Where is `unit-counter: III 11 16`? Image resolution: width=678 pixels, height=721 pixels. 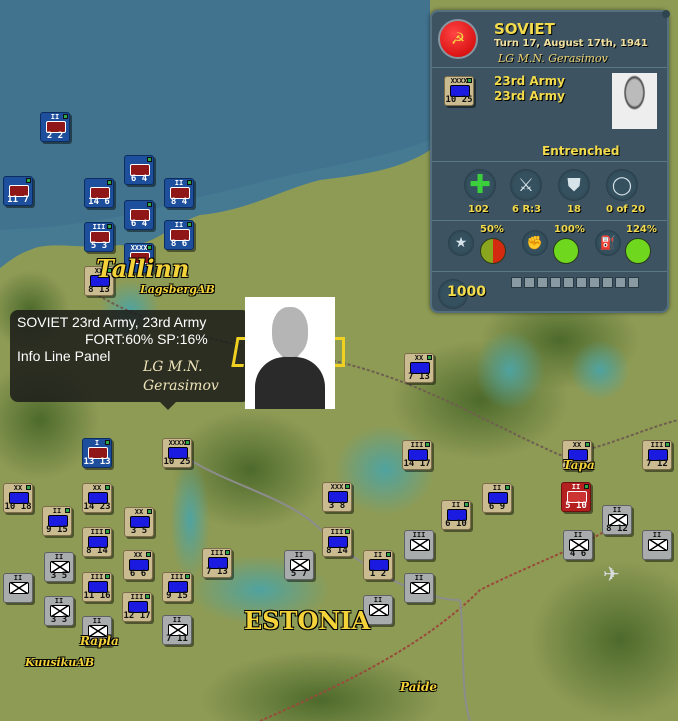 unit-counter: III 11 16 is located at coordinates (97, 587).